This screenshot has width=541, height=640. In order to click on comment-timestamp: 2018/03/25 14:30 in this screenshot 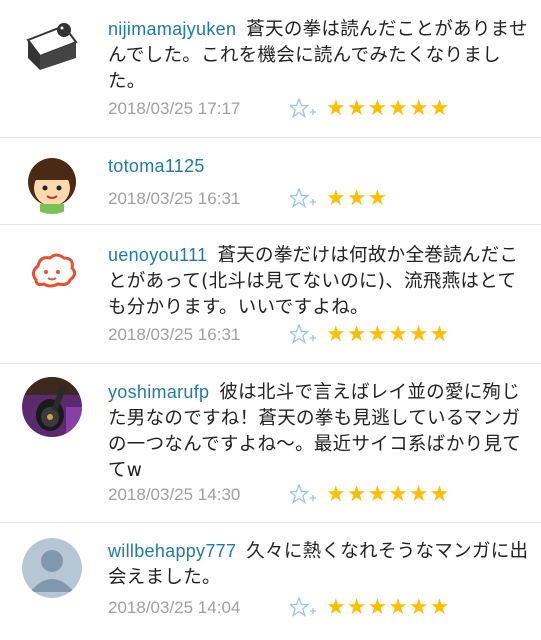, I will do `click(174, 494)`.